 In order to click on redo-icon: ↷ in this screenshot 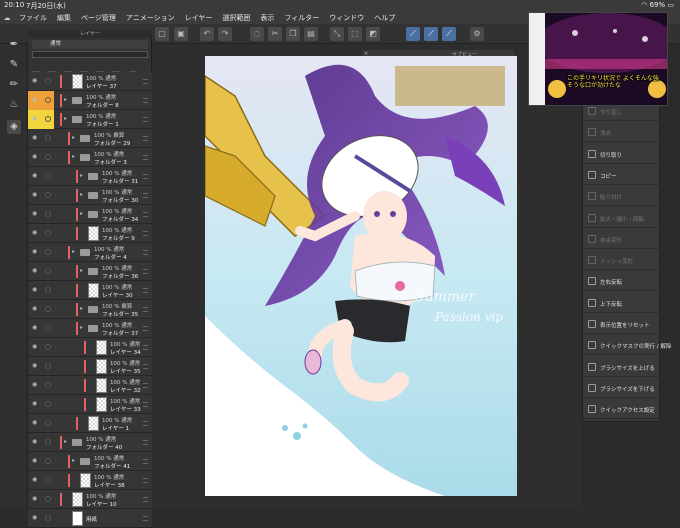, I will do `click(225, 34)`.